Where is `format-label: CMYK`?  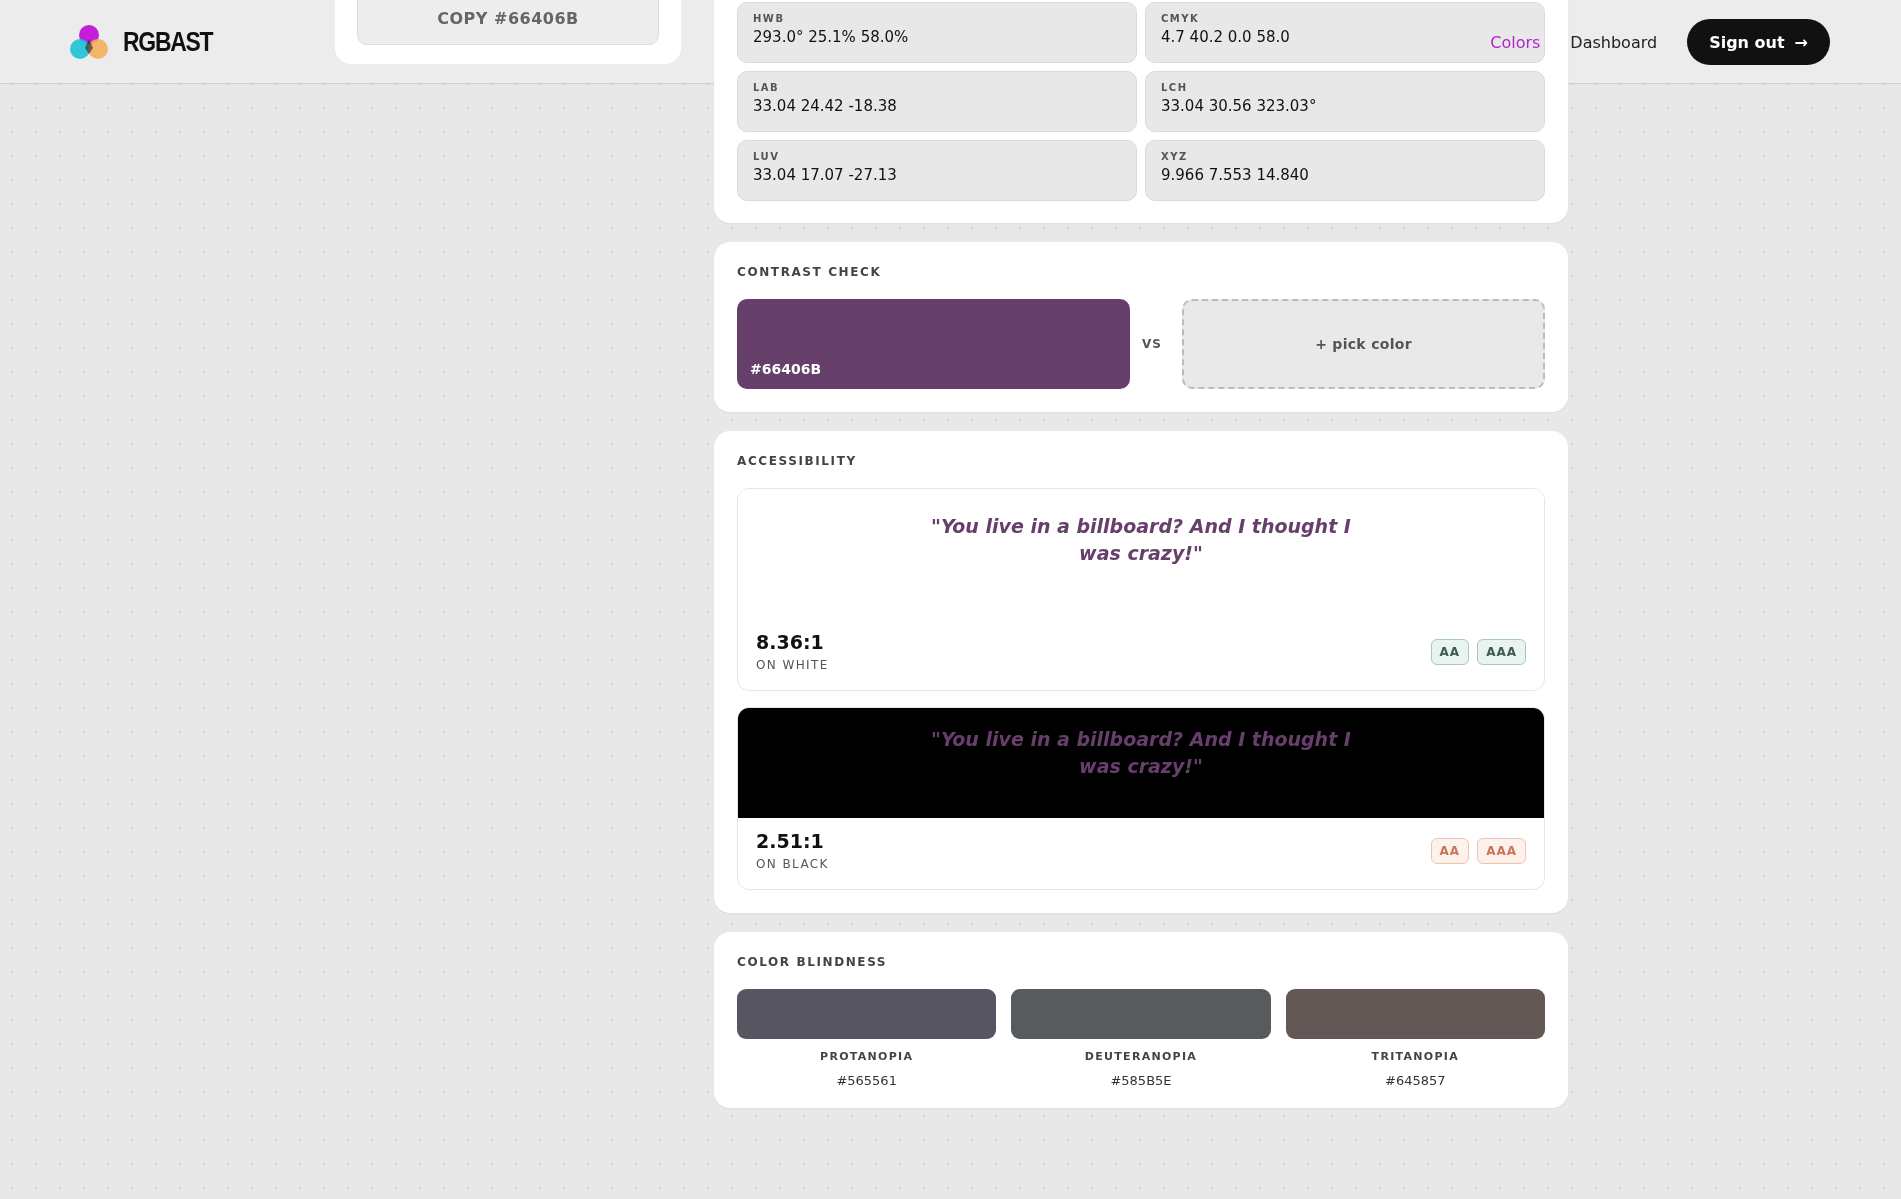
format-label: CMYK is located at coordinates (1180, 18).